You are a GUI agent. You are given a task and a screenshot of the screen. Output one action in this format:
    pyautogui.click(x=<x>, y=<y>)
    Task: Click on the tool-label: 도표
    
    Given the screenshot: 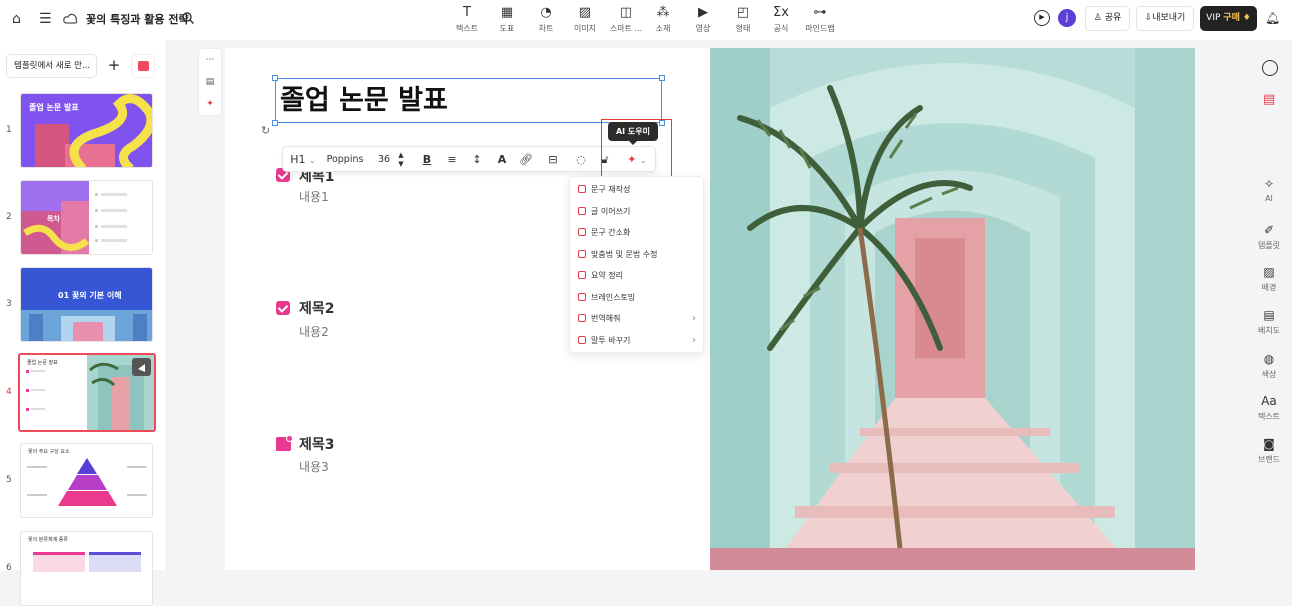 What is the action you would take?
    pyautogui.click(x=507, y=28)
    